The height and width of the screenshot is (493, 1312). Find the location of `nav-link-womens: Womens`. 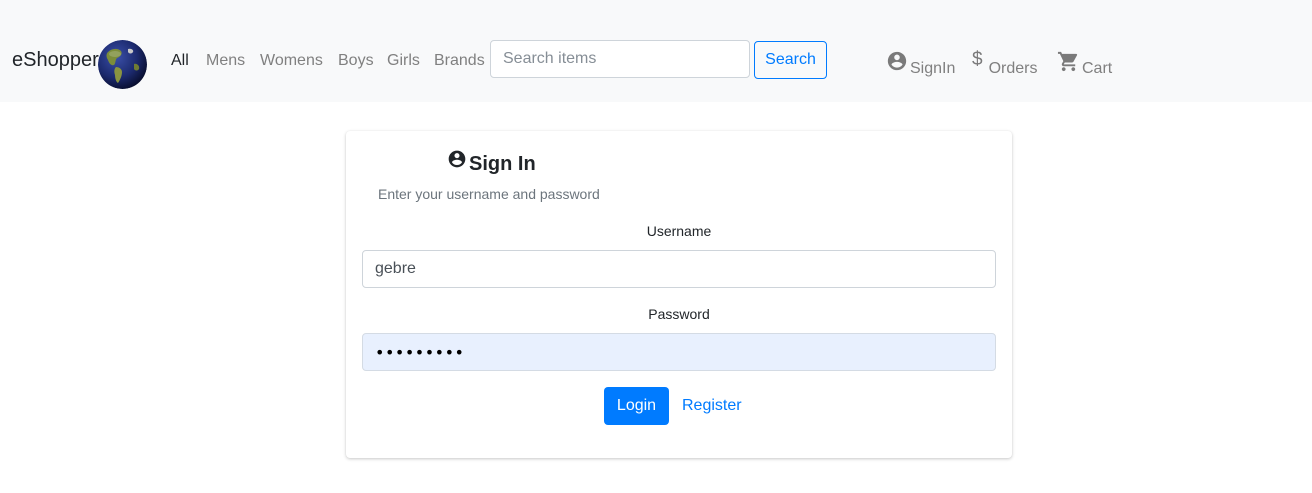

nav-link-womens: Womens is located at coordinates (291, 61).